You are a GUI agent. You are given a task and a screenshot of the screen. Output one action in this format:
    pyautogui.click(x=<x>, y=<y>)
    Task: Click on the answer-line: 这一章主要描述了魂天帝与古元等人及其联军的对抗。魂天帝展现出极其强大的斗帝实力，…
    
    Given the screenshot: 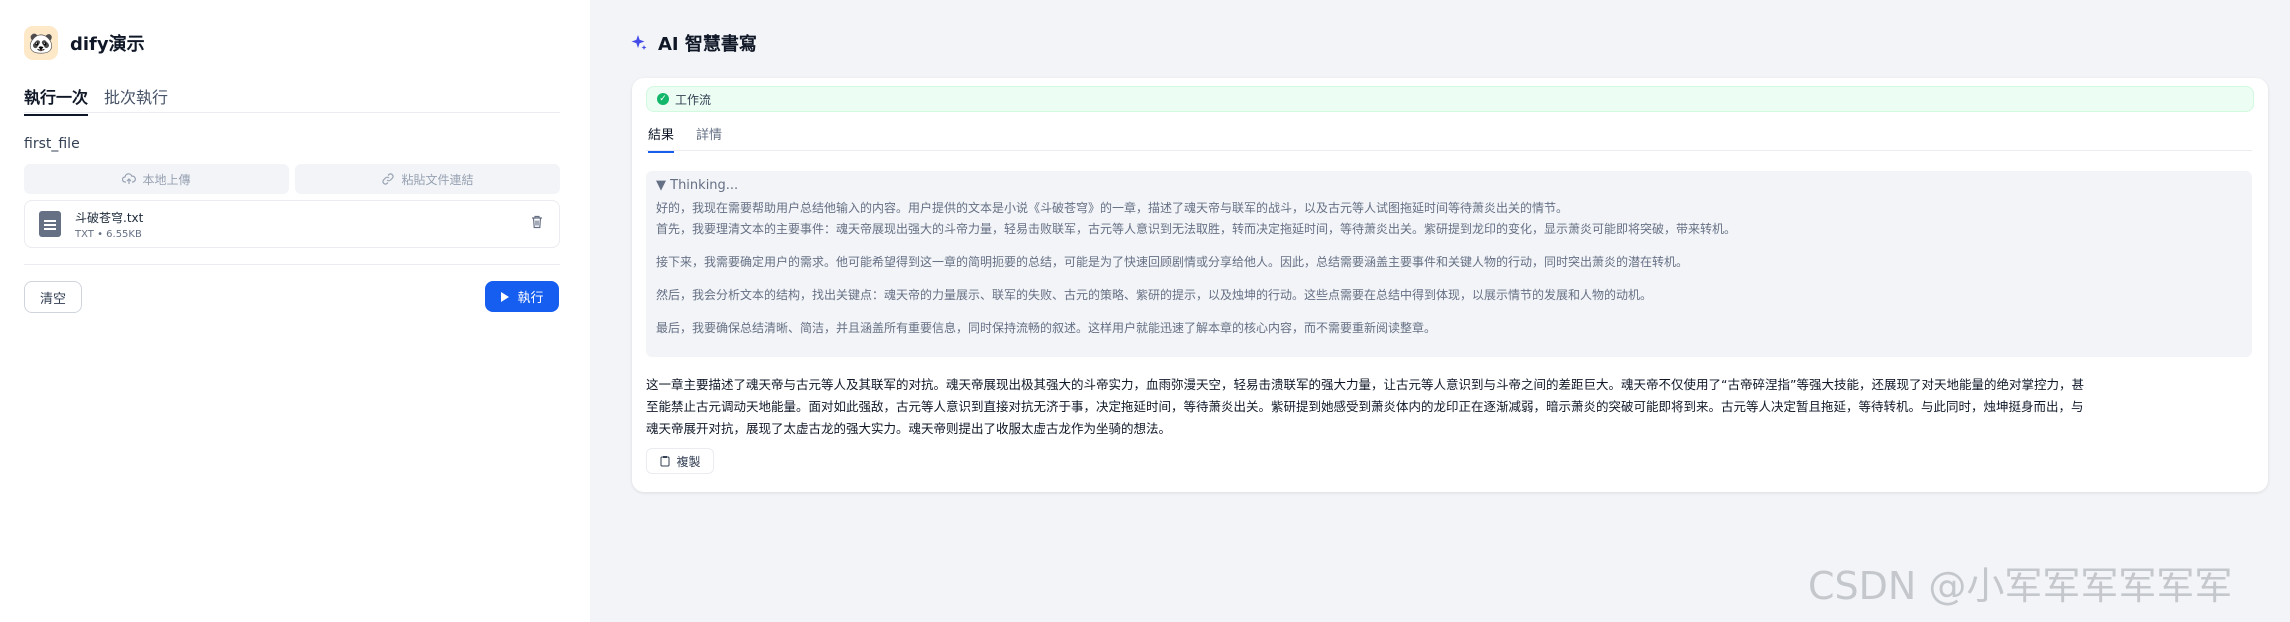 What is the action you would take?
    pyautogui.click(x=1365, y=384)
    